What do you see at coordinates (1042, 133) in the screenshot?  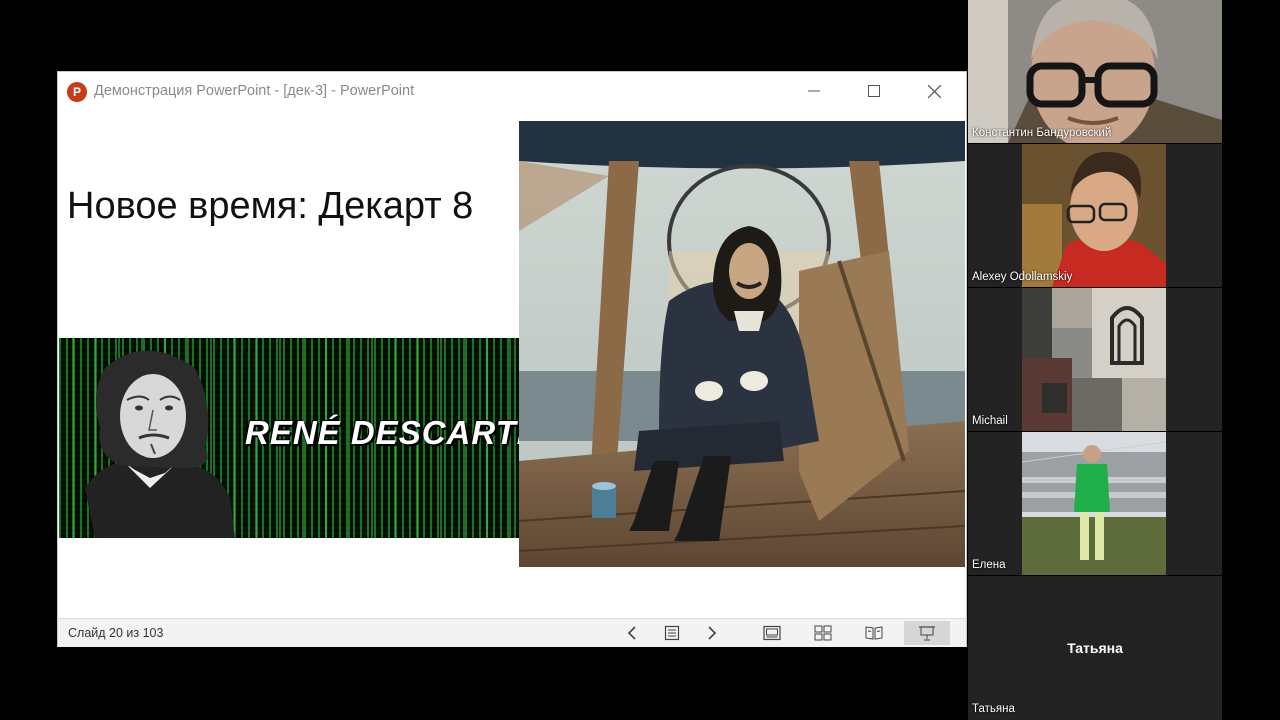 I see `participant-name-1: Константин Бандуровский` at bounding box center [1042, 133].